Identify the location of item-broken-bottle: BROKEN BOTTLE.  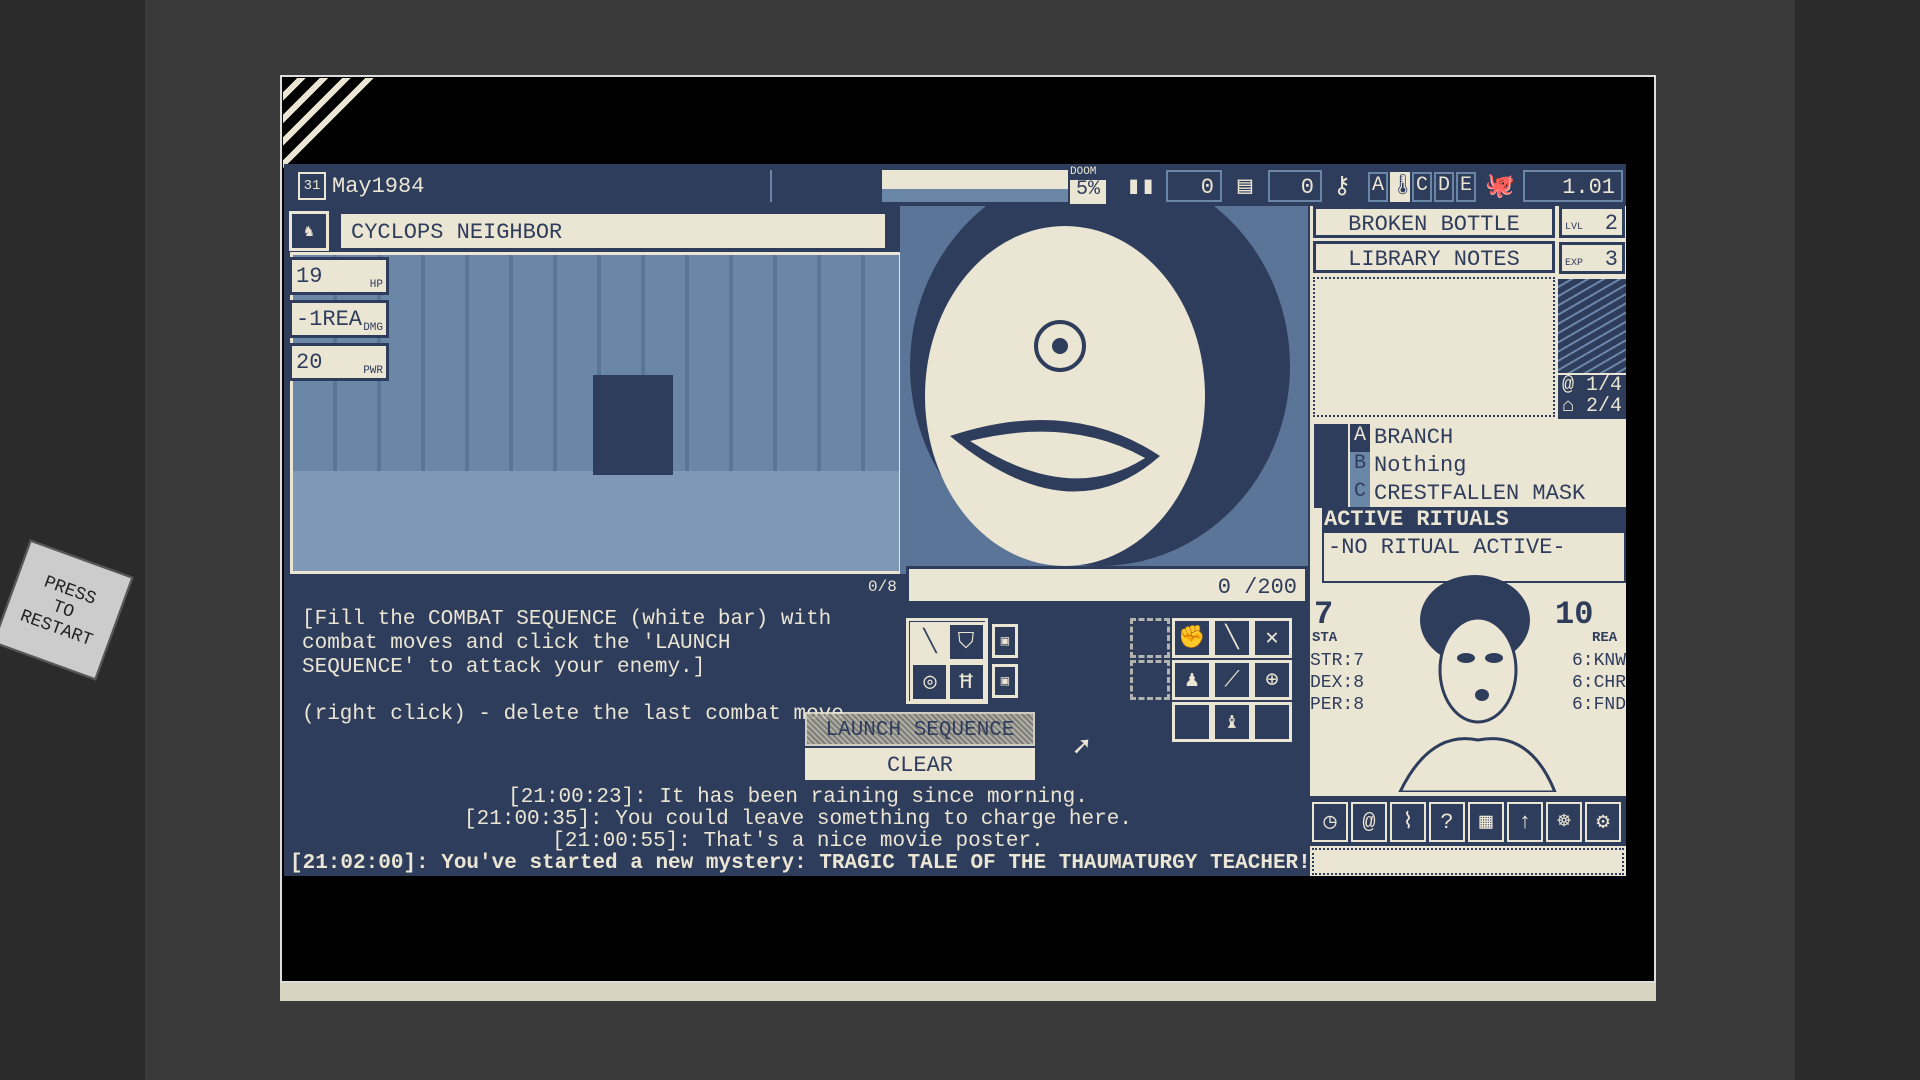
(1434, 222).